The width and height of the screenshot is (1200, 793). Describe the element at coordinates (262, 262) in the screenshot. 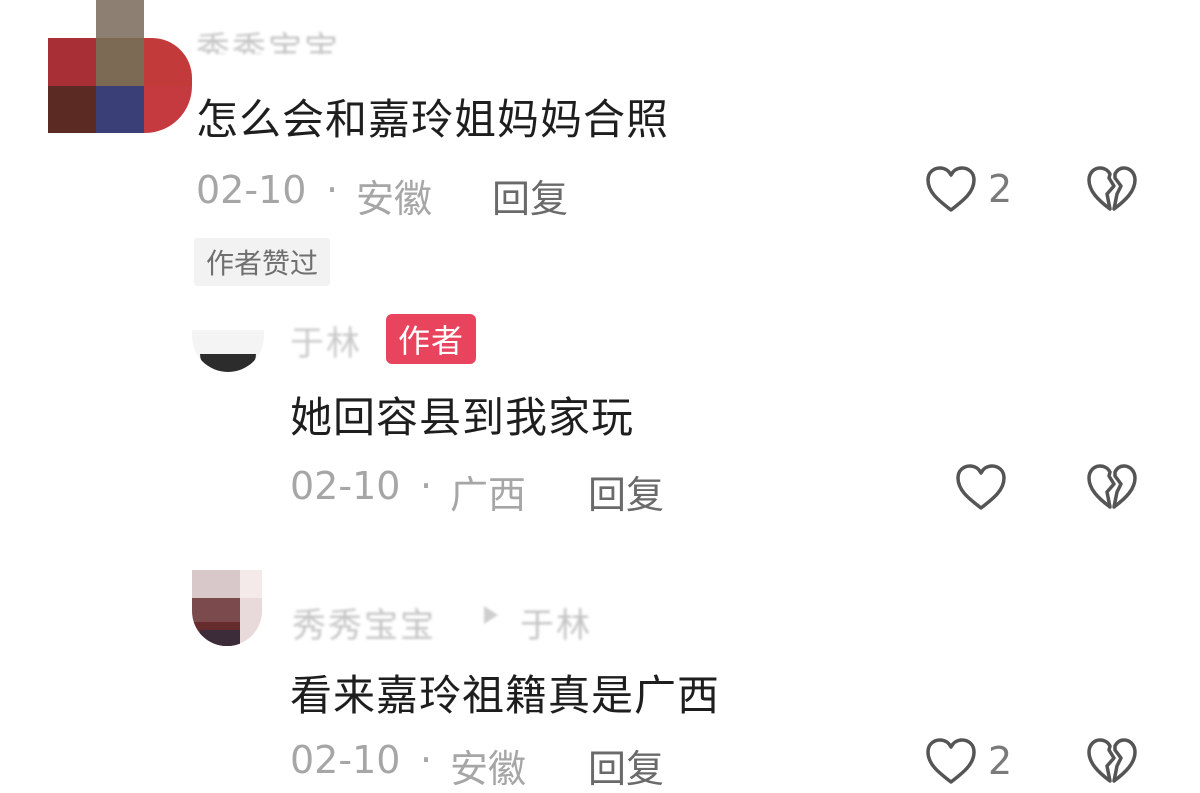

I see `liked-by-author-badge: 作者赞过` at that location.